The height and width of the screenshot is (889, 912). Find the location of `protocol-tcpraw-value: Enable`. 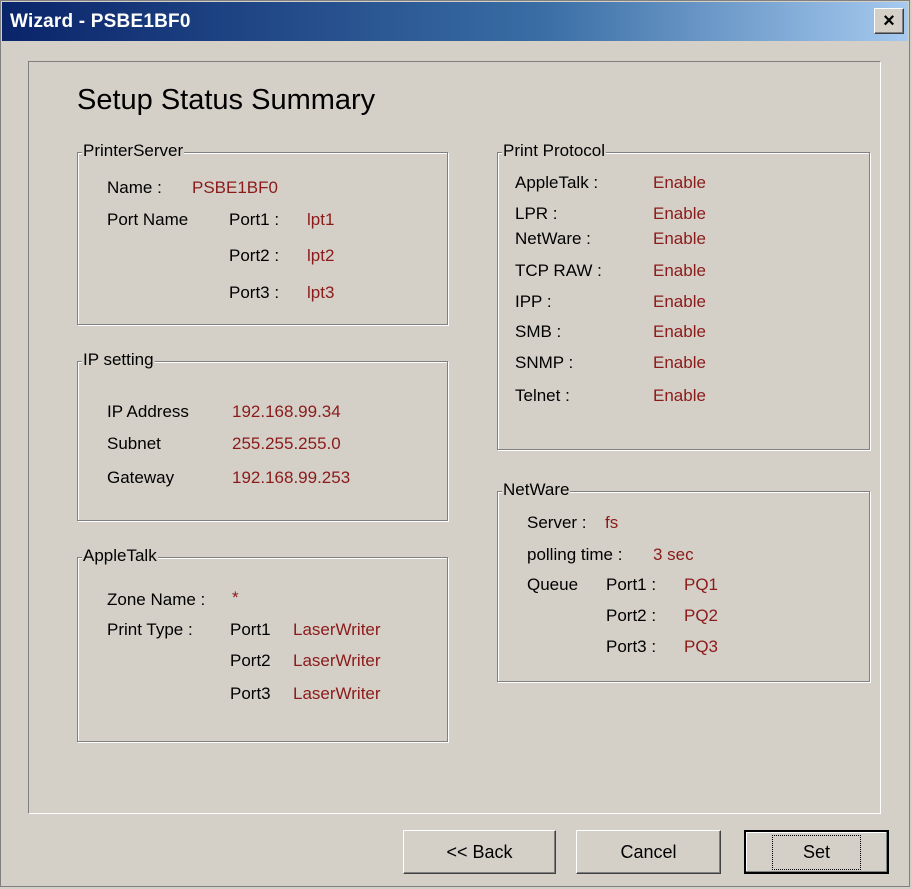

protocol-tcpraw-value: Enable is located at coordinates (679, 270).